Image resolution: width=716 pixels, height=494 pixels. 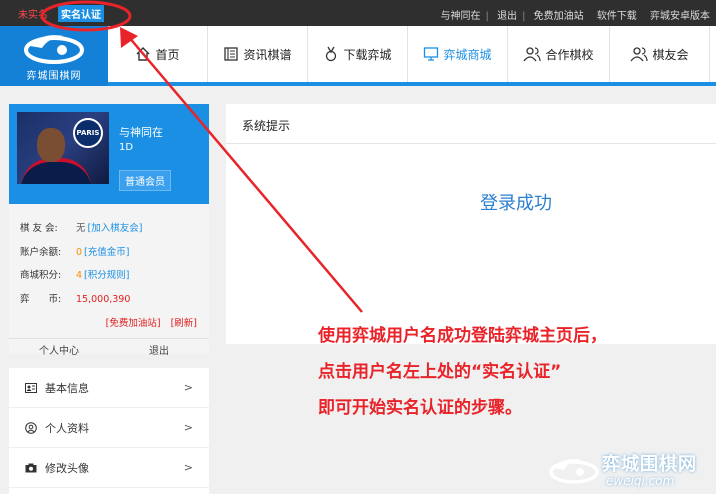 What do you see at coordinates (126, 147) in the screenshot?
I see `profile-rank: 1D` at bounding box center [126, 147].